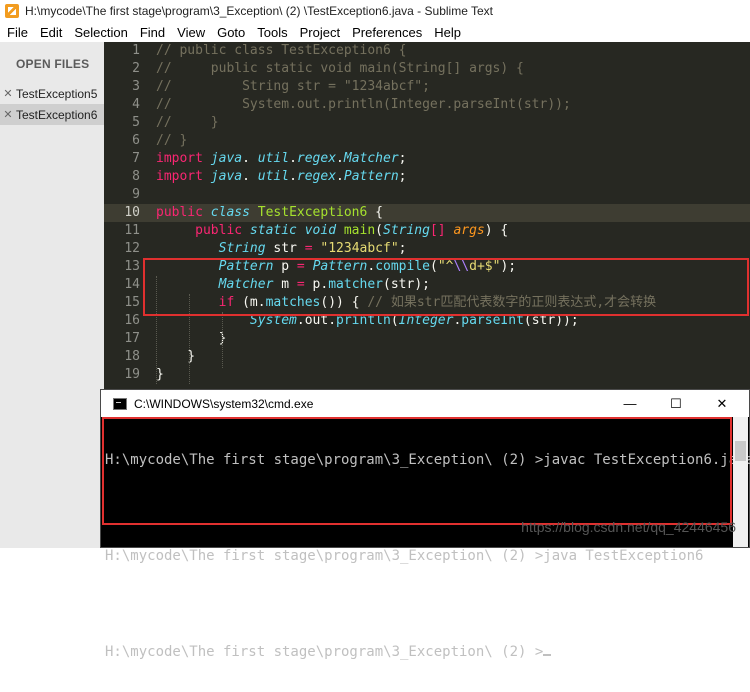 The height and width of the screenshot is (692, 750). Describe the element at coordinates (231, 32) in the screenshot. I see `menu-goto: Goto` at that location.